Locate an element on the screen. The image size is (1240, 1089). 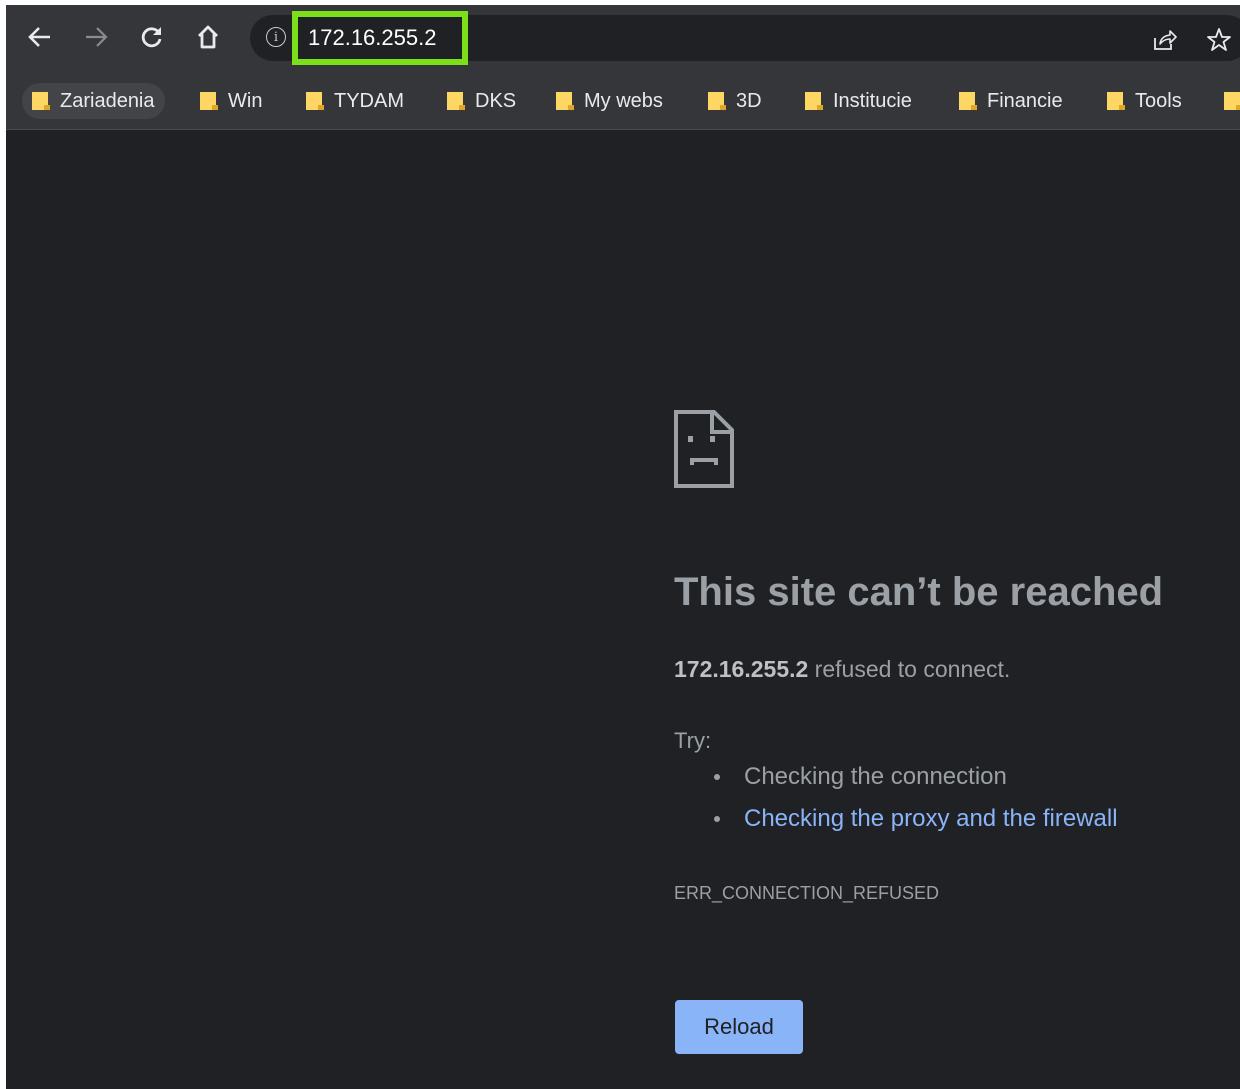
bookmark-label: Zariadenia is located at coordinates (107, 100).